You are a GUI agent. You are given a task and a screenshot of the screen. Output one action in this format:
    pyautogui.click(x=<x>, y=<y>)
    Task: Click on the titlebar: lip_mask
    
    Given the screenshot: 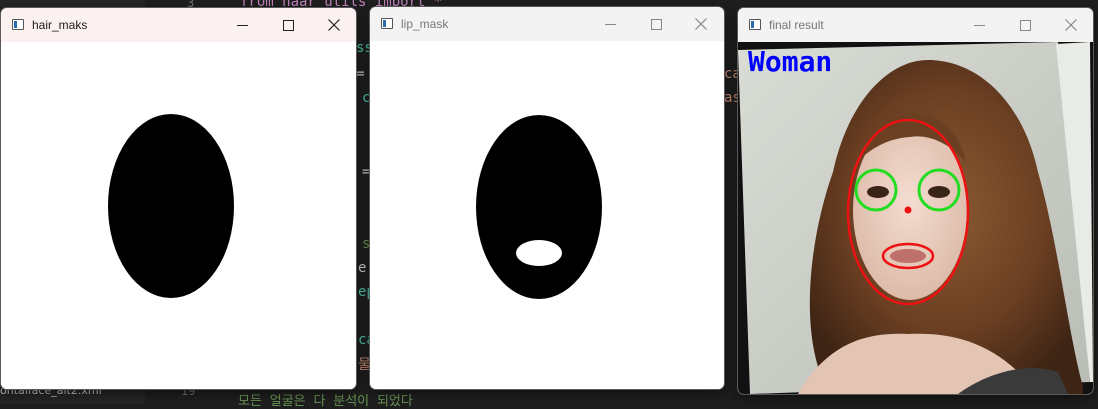 What is the action you would take?
    pyautogui.click(x=547, y=24)
    